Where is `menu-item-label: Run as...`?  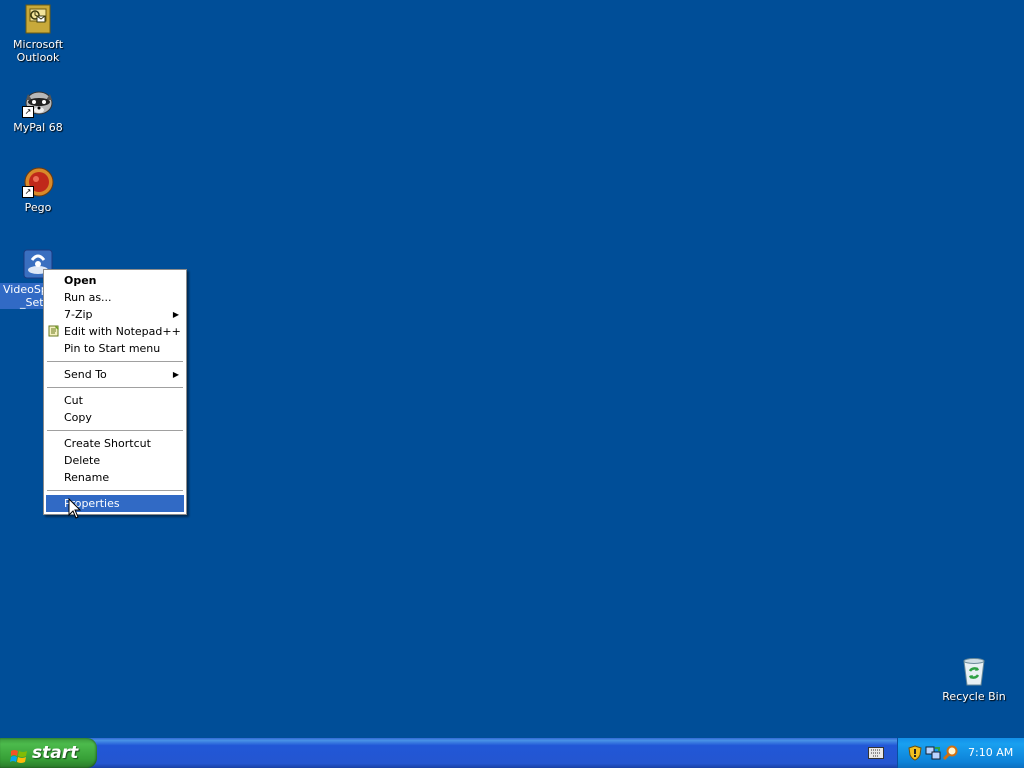 menu-item-label: Run as... is located at coordinates (88, 297).